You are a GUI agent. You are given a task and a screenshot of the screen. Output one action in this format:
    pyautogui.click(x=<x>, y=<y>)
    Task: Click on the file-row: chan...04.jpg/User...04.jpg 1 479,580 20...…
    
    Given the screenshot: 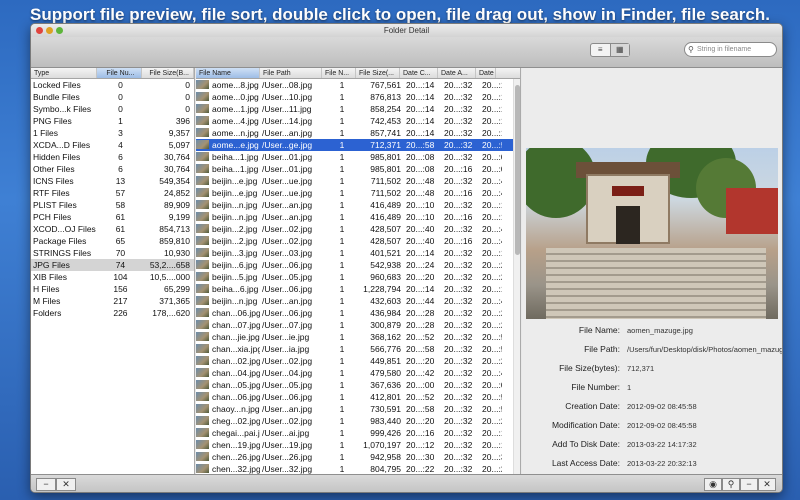 What is the action you would take?
    pyautogui.click(x=358, y=373)
    